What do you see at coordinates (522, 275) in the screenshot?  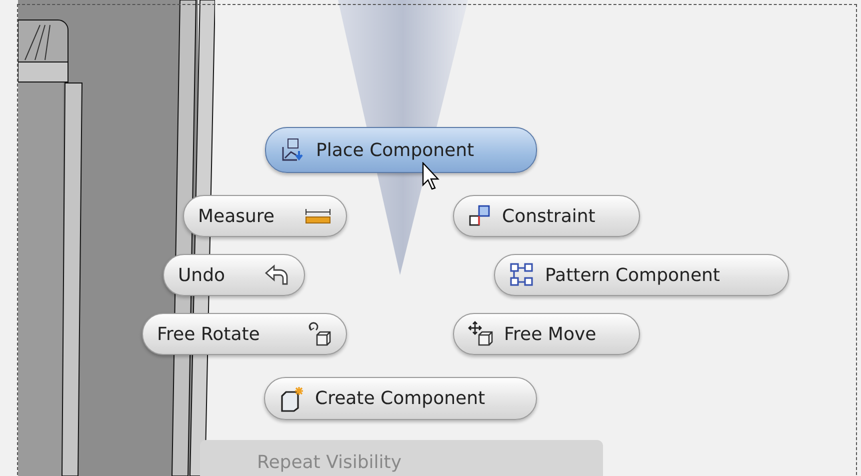 I see `pattern-icon` at bounding box center [522, 275].